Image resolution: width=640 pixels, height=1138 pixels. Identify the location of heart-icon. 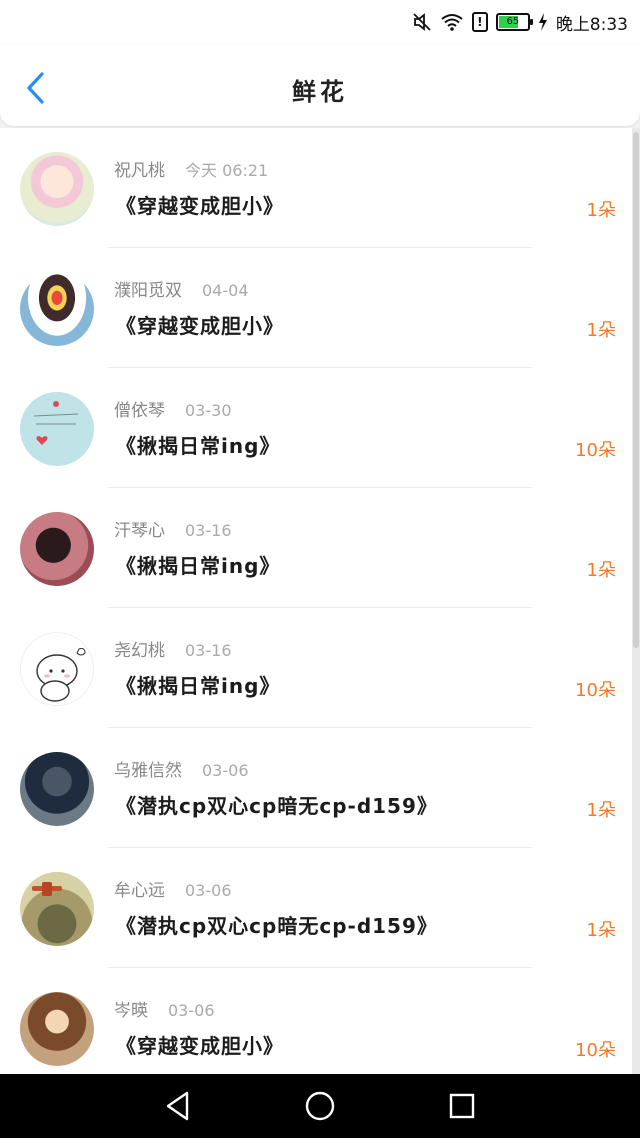
(56, 423).